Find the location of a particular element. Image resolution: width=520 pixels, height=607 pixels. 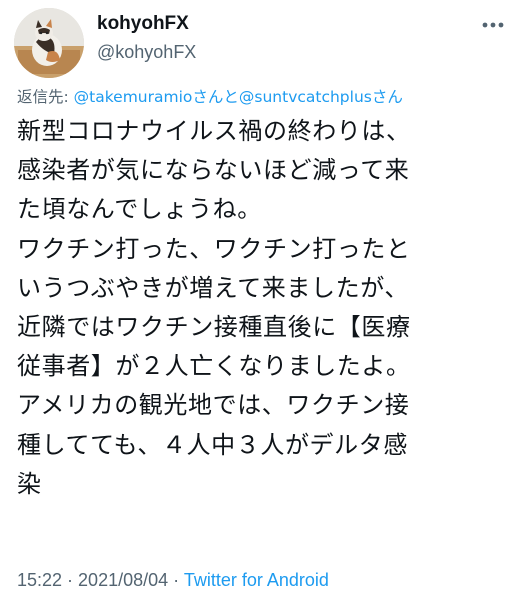

tweet-date: 2021/08/04 is located at coordinates (123, 580).